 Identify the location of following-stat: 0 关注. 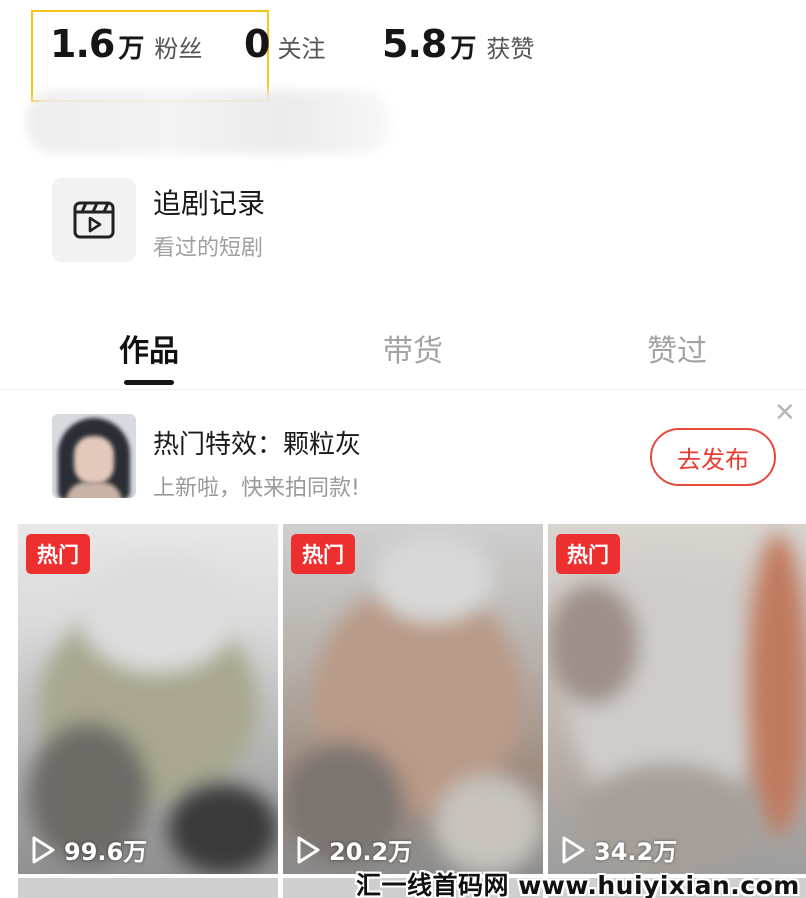
(284, 44).